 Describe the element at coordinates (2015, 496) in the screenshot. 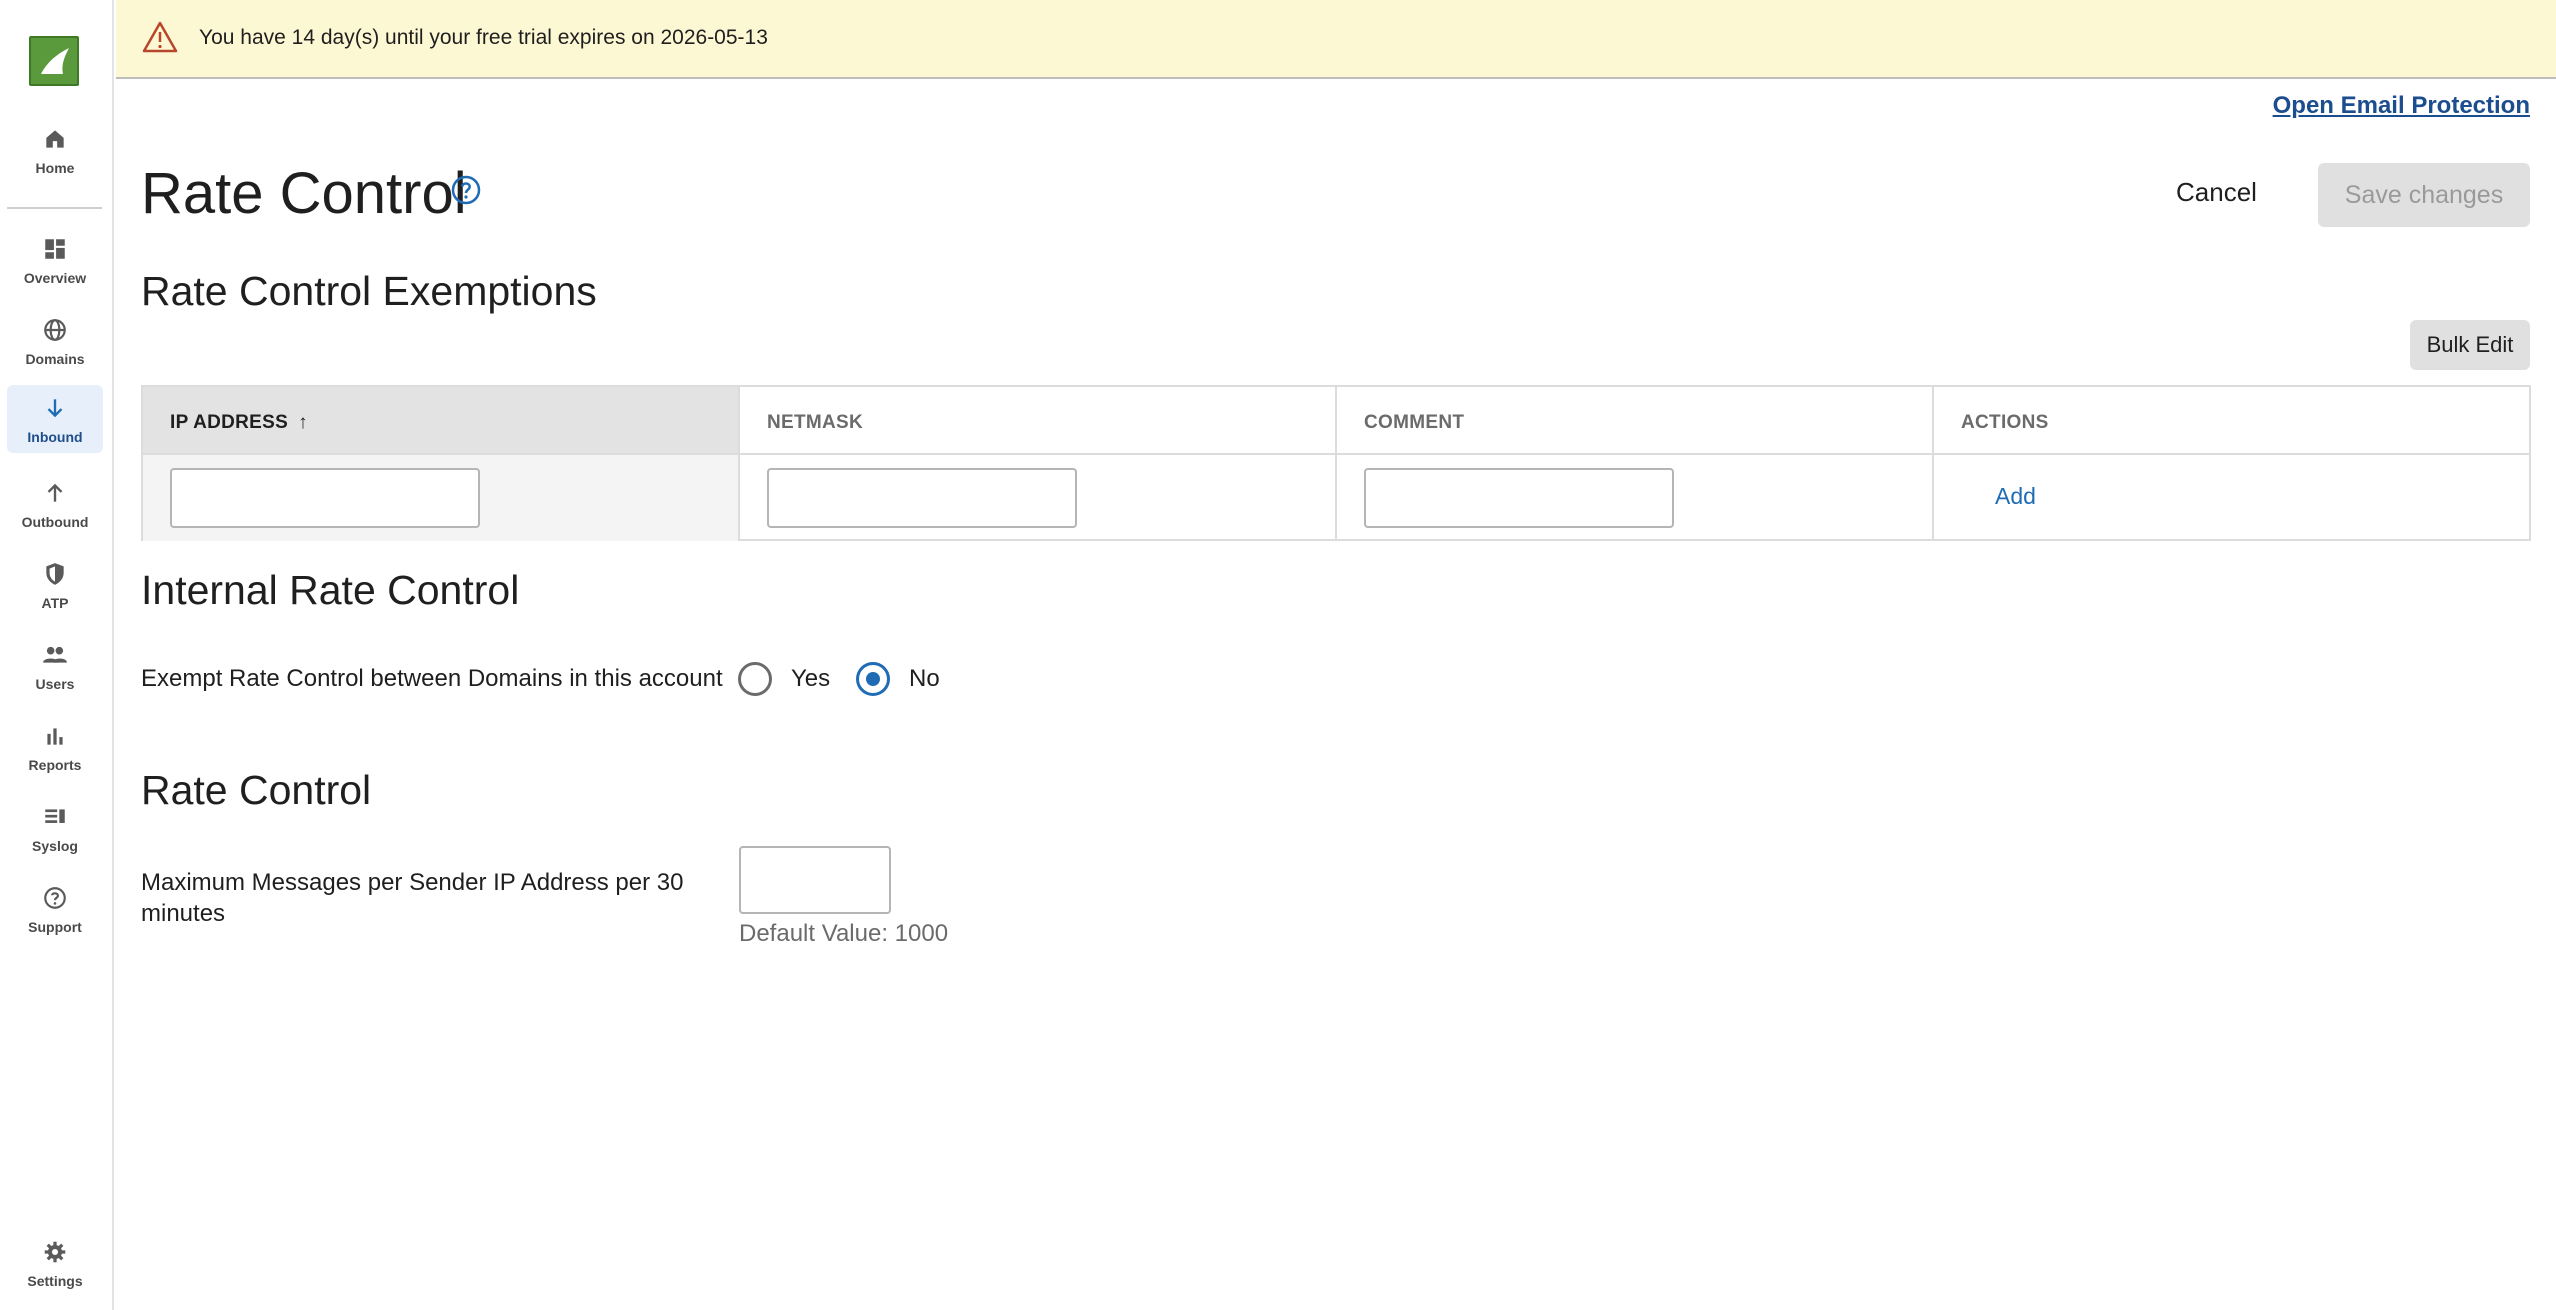

I see `add-exemption-link: Add` at that location.